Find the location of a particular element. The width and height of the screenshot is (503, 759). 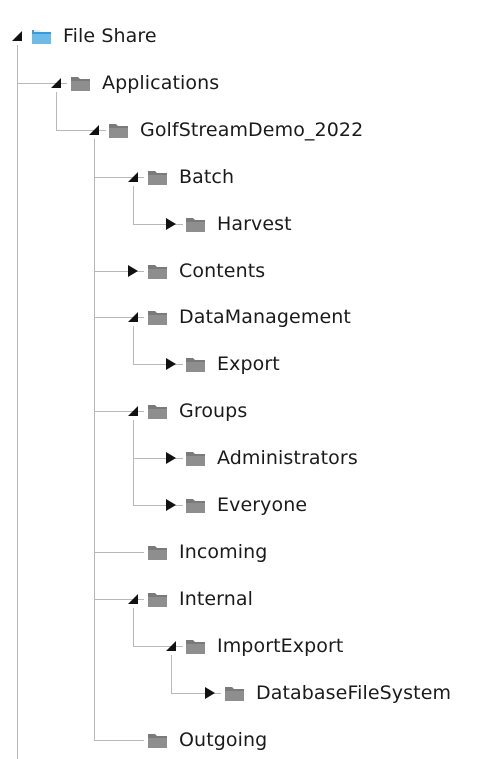

tree-node: Batch is located at coordinates (190, 177).